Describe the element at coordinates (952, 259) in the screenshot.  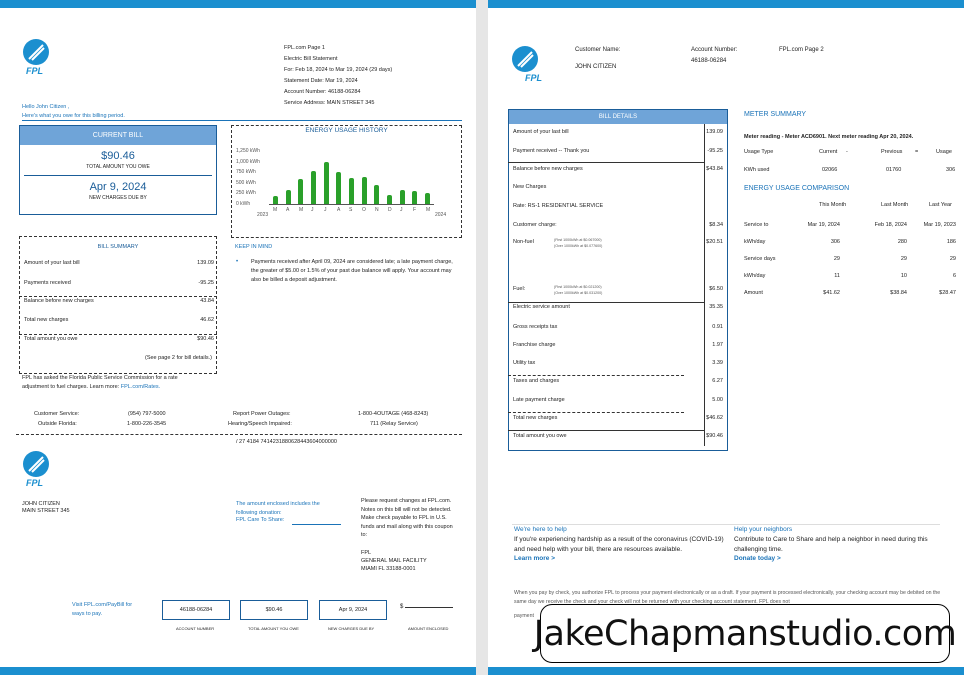
I see `comparison-cell: 29` at that location.